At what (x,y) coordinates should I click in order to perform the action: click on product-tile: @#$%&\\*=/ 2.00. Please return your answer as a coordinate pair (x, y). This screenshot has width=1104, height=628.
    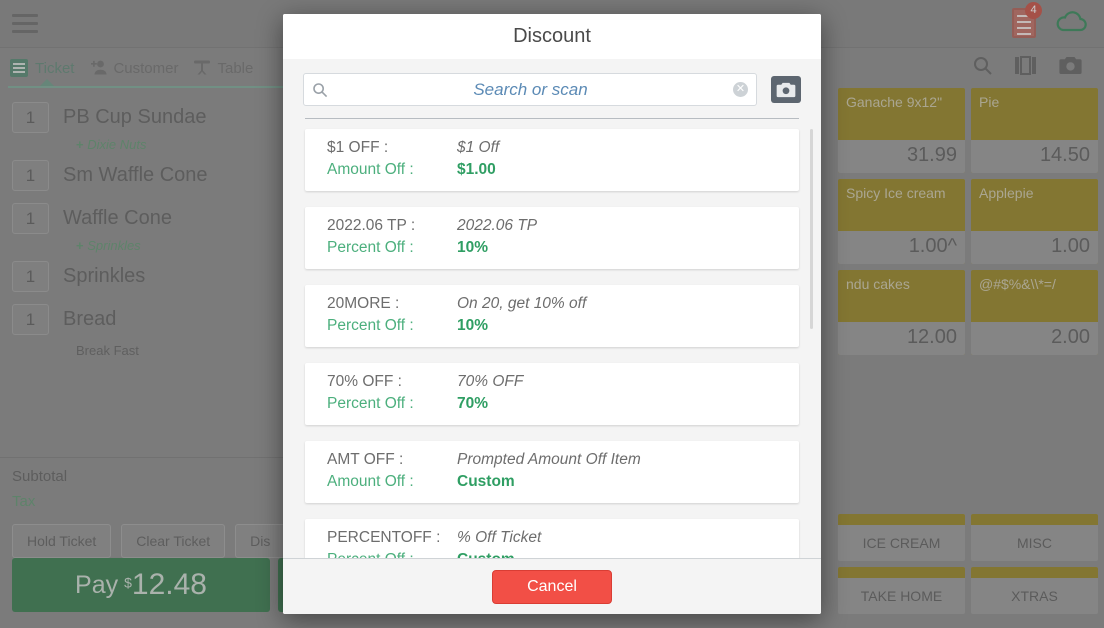
    Looking at the image, I should click on (1034, 312).